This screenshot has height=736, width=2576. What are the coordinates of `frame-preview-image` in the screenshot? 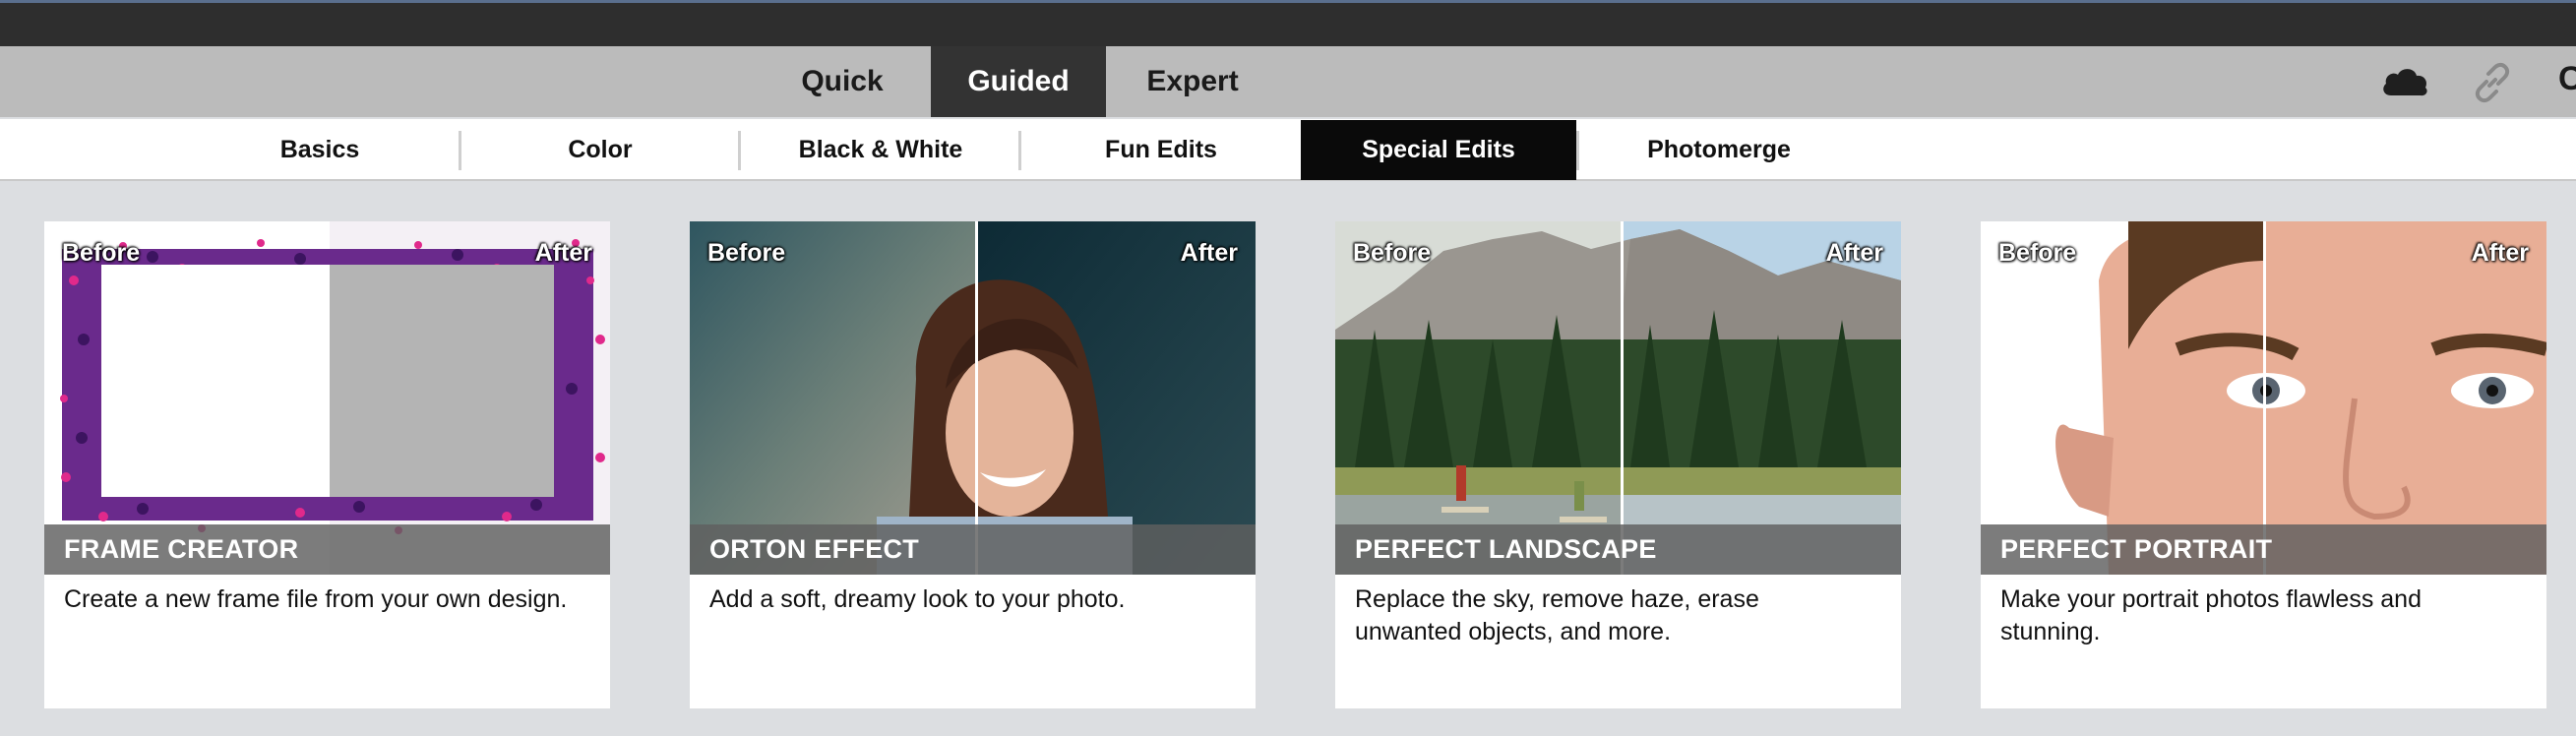 It's located at (327, 398).